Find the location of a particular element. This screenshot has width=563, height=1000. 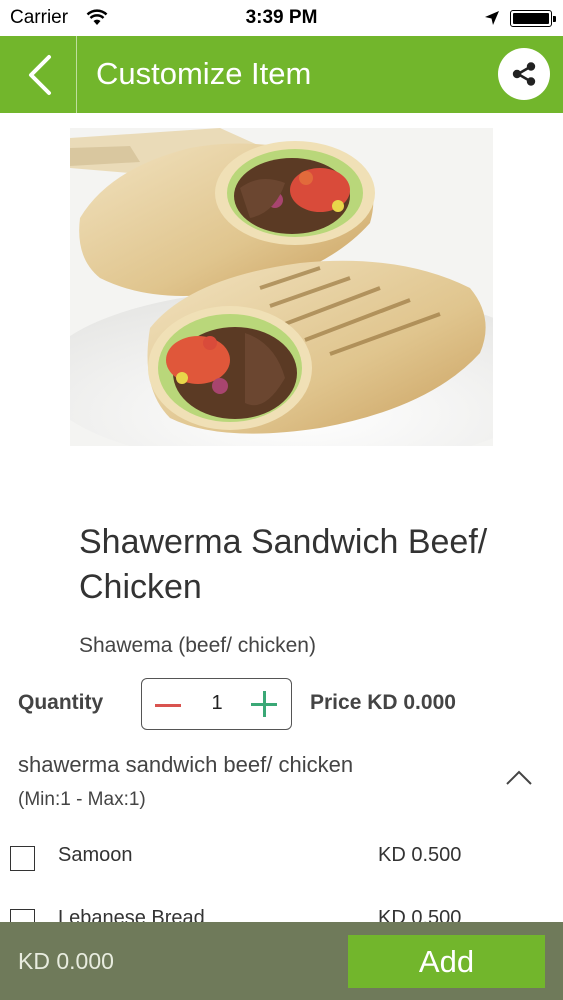

status-bar: Carrier 3:39 PM is located at coordinates (281, 18).